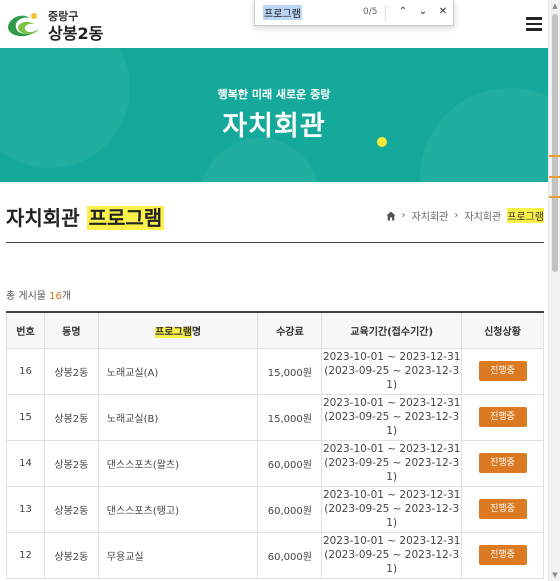  What do you see at coordinates (178, 509) in the screenshot?
I see `cell-program-name: 댄스스포츠(탱고)` at bounding box center [178, 509].